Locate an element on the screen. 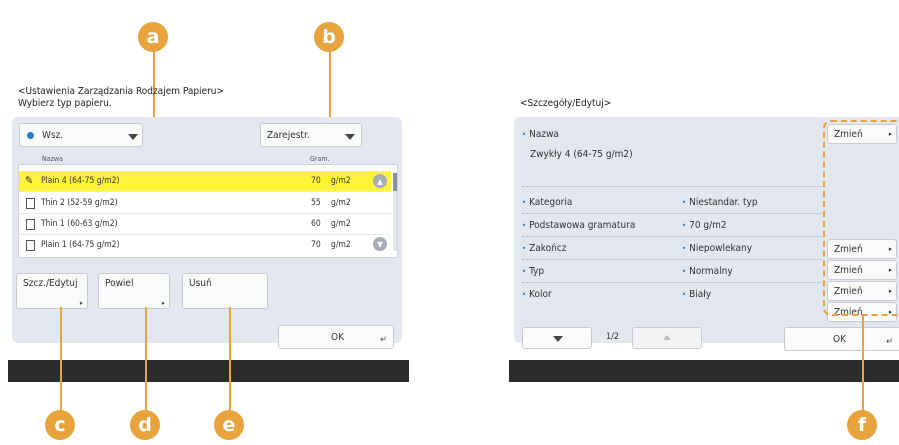 This screenshot has height=445, width=899. field-label-basis-weight: • Podstawowa gramatura is located at coordinates (579, 225).